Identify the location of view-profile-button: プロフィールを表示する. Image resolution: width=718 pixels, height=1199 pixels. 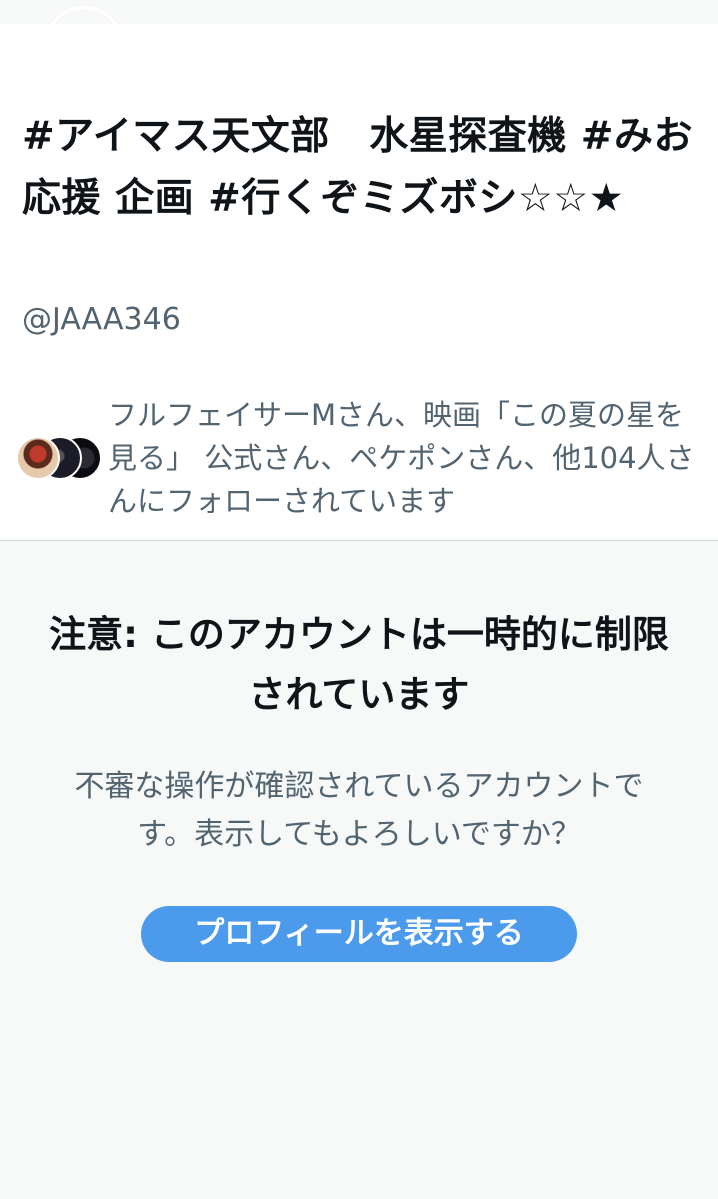
(359, 934).